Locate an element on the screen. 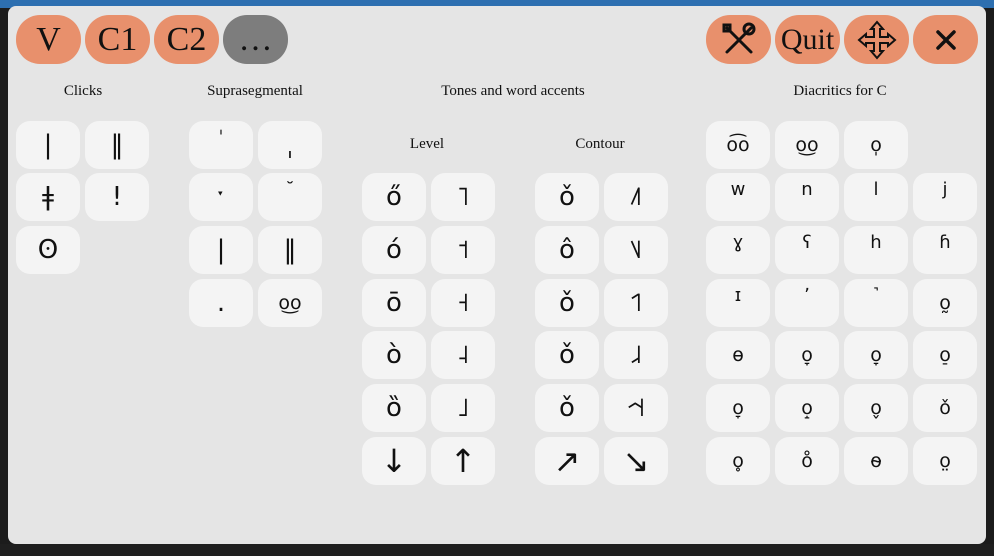 This screenshot has height=556, width=994. click-key-lateral: ‖ is located at coordinates (117, 145).